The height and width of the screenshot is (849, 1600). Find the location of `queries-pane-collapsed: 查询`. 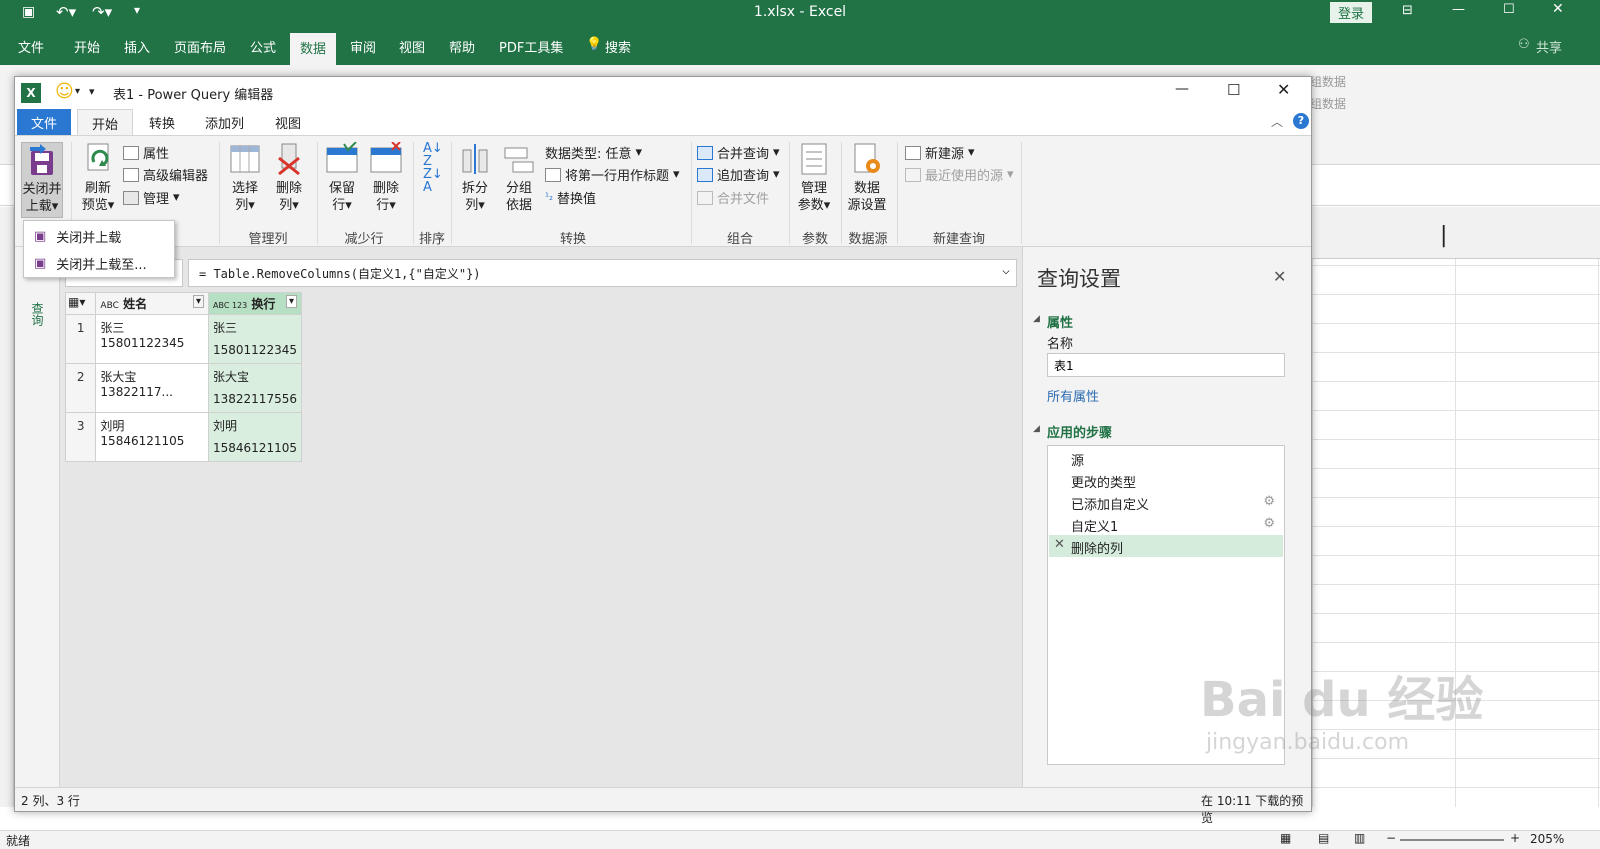

queries-pane-collapsed: 查询 is located at coordinates (37, 517).